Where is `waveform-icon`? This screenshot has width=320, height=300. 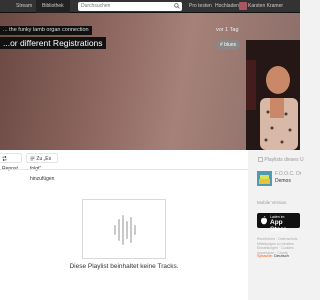
waveform-icon is located at coordinates (125, 230).